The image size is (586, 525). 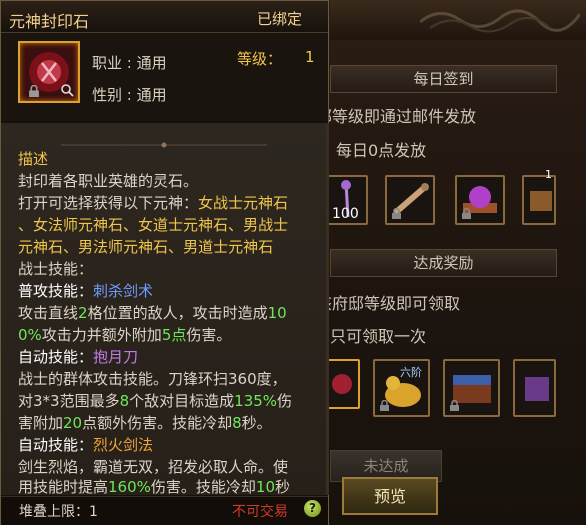 I want to click on slot-count: 100, so click(x=345, y=214).